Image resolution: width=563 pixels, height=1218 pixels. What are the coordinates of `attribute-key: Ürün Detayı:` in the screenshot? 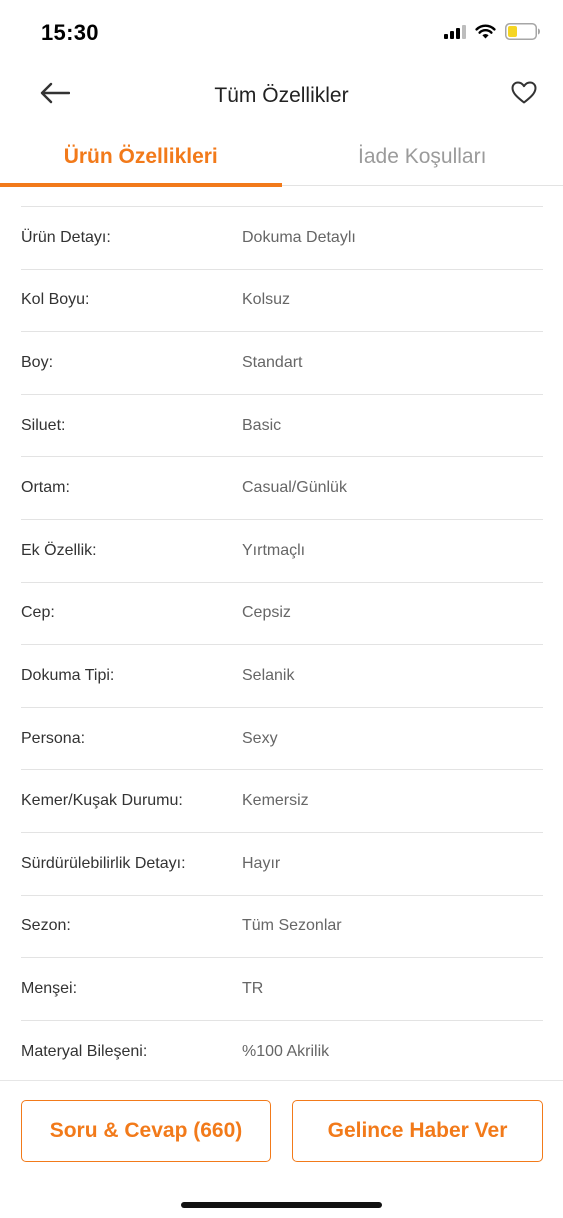 It's located at (66, 237).